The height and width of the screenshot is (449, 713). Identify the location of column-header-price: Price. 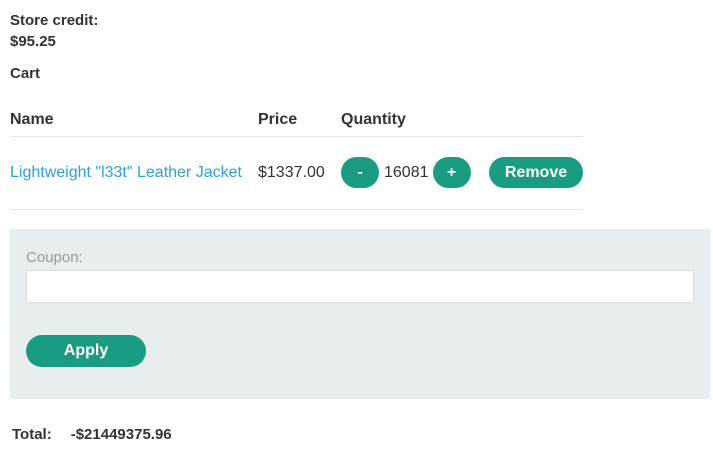
(299, 120).